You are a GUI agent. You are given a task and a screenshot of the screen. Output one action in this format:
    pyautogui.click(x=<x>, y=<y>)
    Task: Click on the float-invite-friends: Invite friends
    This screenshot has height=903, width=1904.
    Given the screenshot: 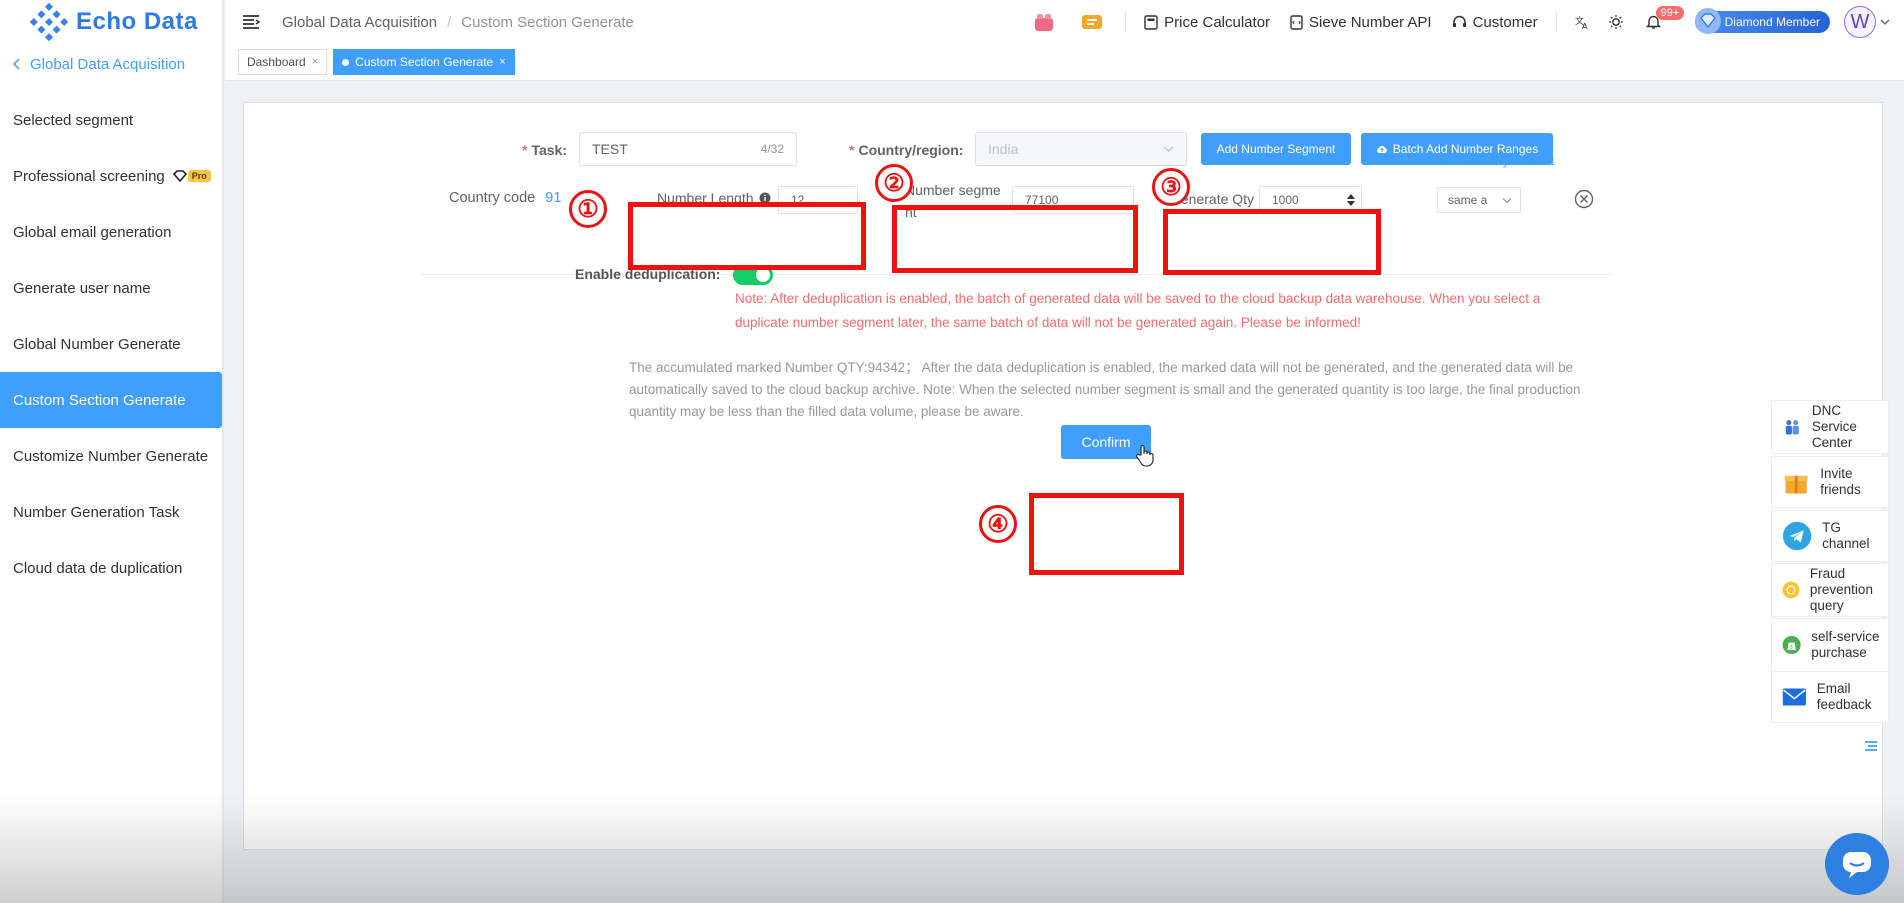 What is the action you would take?
    pyautogui.click(x=1830, y=482)
    